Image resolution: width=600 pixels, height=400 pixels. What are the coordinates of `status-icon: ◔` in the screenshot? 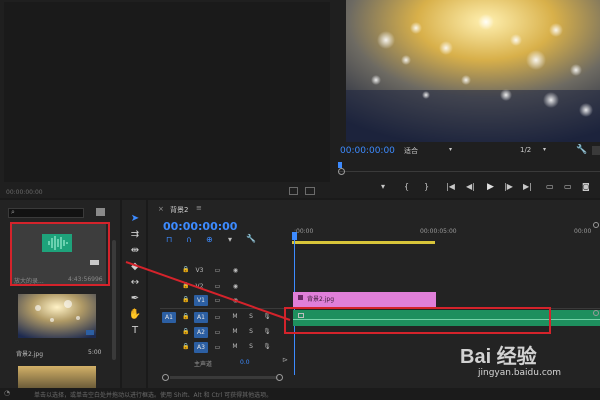 It's located at (7, 393).